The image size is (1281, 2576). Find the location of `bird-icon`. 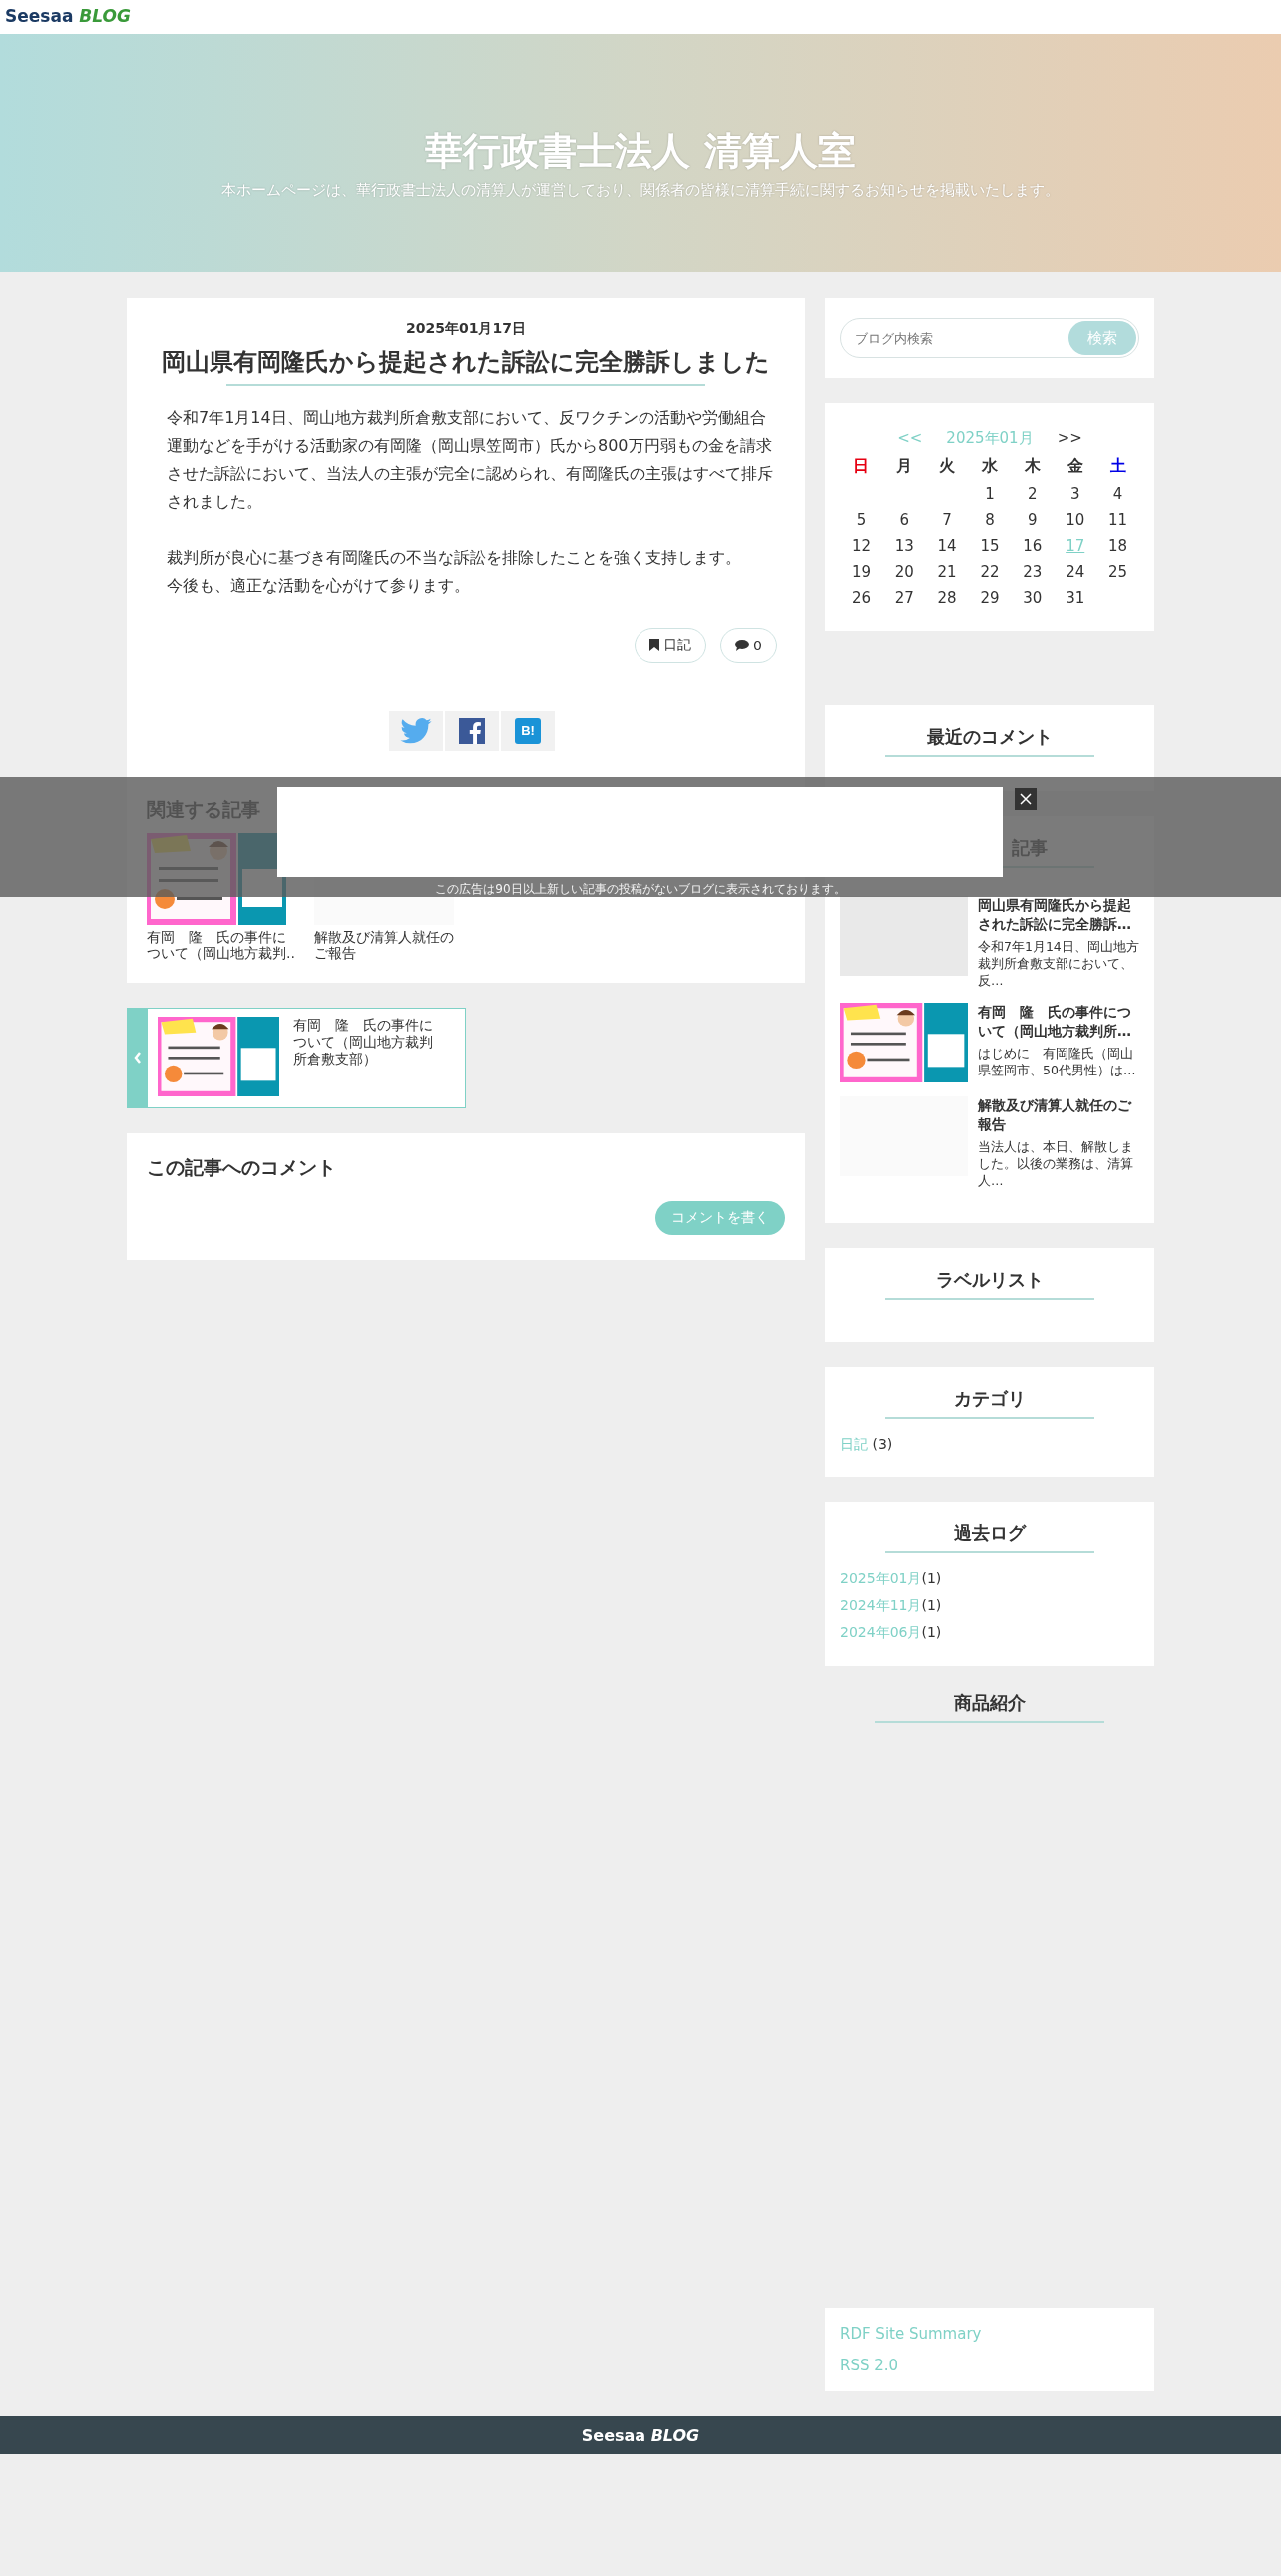

bird-icon is located at coordinates (416, 730).